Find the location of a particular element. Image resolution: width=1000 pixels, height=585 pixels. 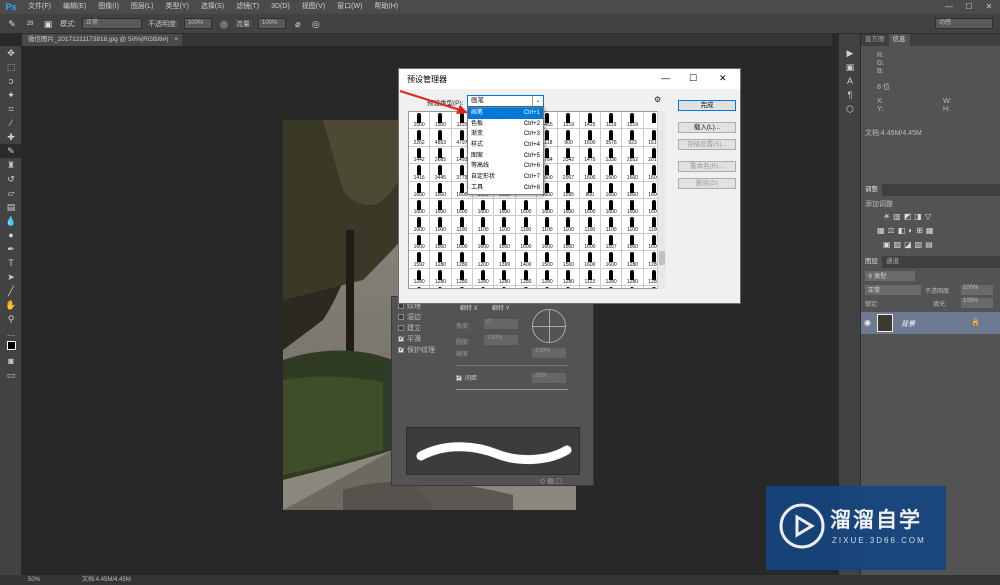

menu-edit: 编辑(E) is located at coordinates (74, 7).